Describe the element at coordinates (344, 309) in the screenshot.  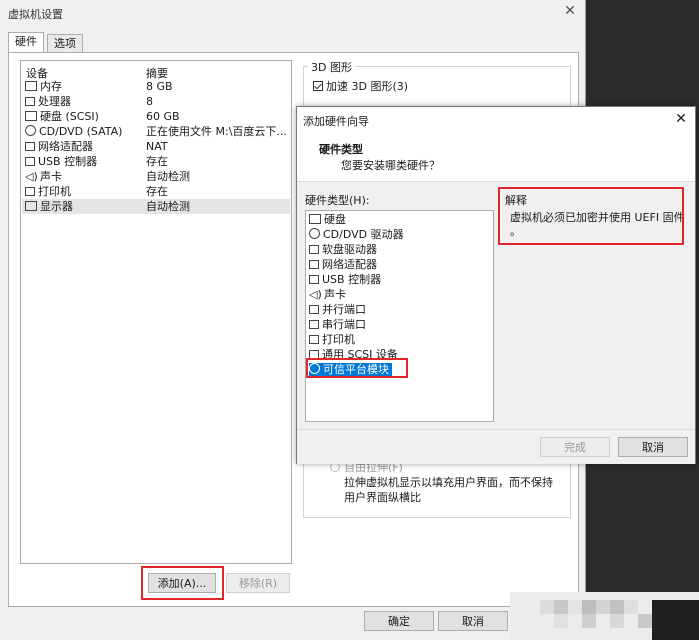
I see `hw-item-label: 并行端口` at that location.